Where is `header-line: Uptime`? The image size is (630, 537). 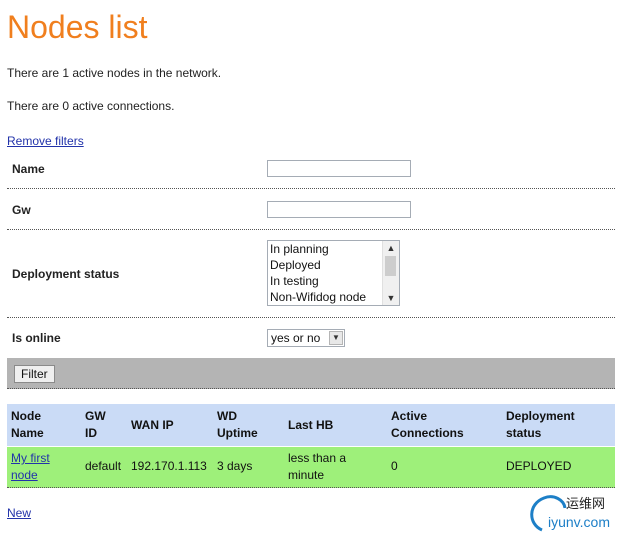
header-line: Uptime is located at coordinates (237, 433).